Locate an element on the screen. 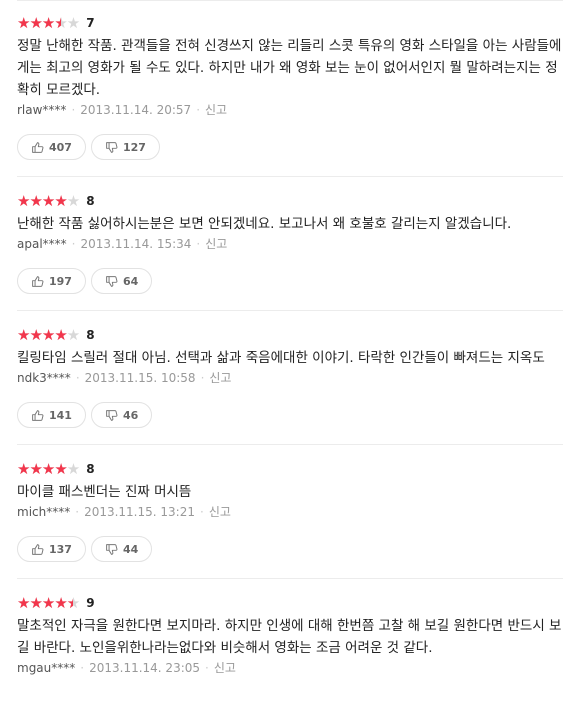 The width and height of the screenshot is (580, 722). reaction-buttons: 407 127 is located at coordinates (290, 147).